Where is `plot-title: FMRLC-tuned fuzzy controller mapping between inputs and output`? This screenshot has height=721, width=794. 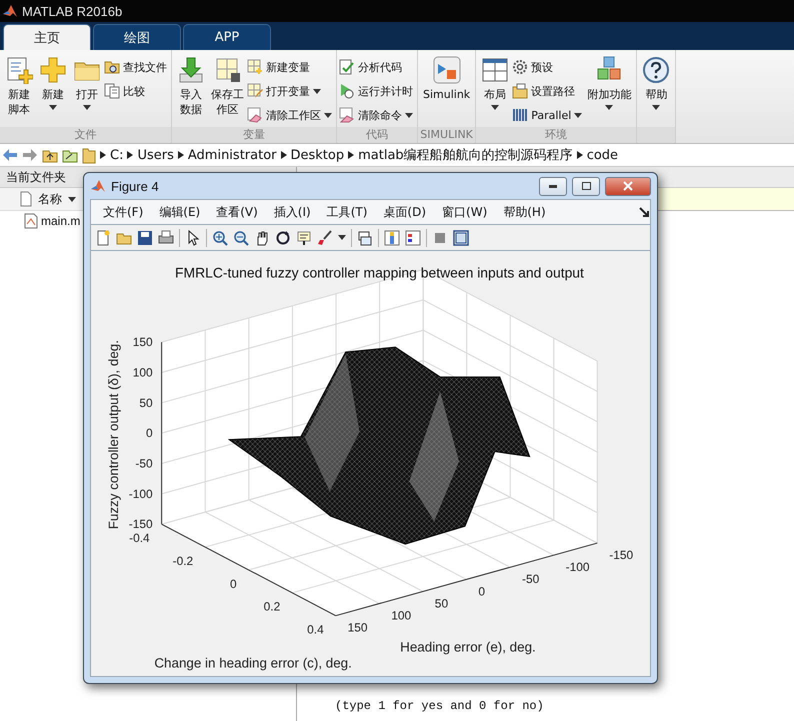 plot-title: FMRLC-tuned fuzzy controller mapping between inputs and output is located at coordinates (379, 272).